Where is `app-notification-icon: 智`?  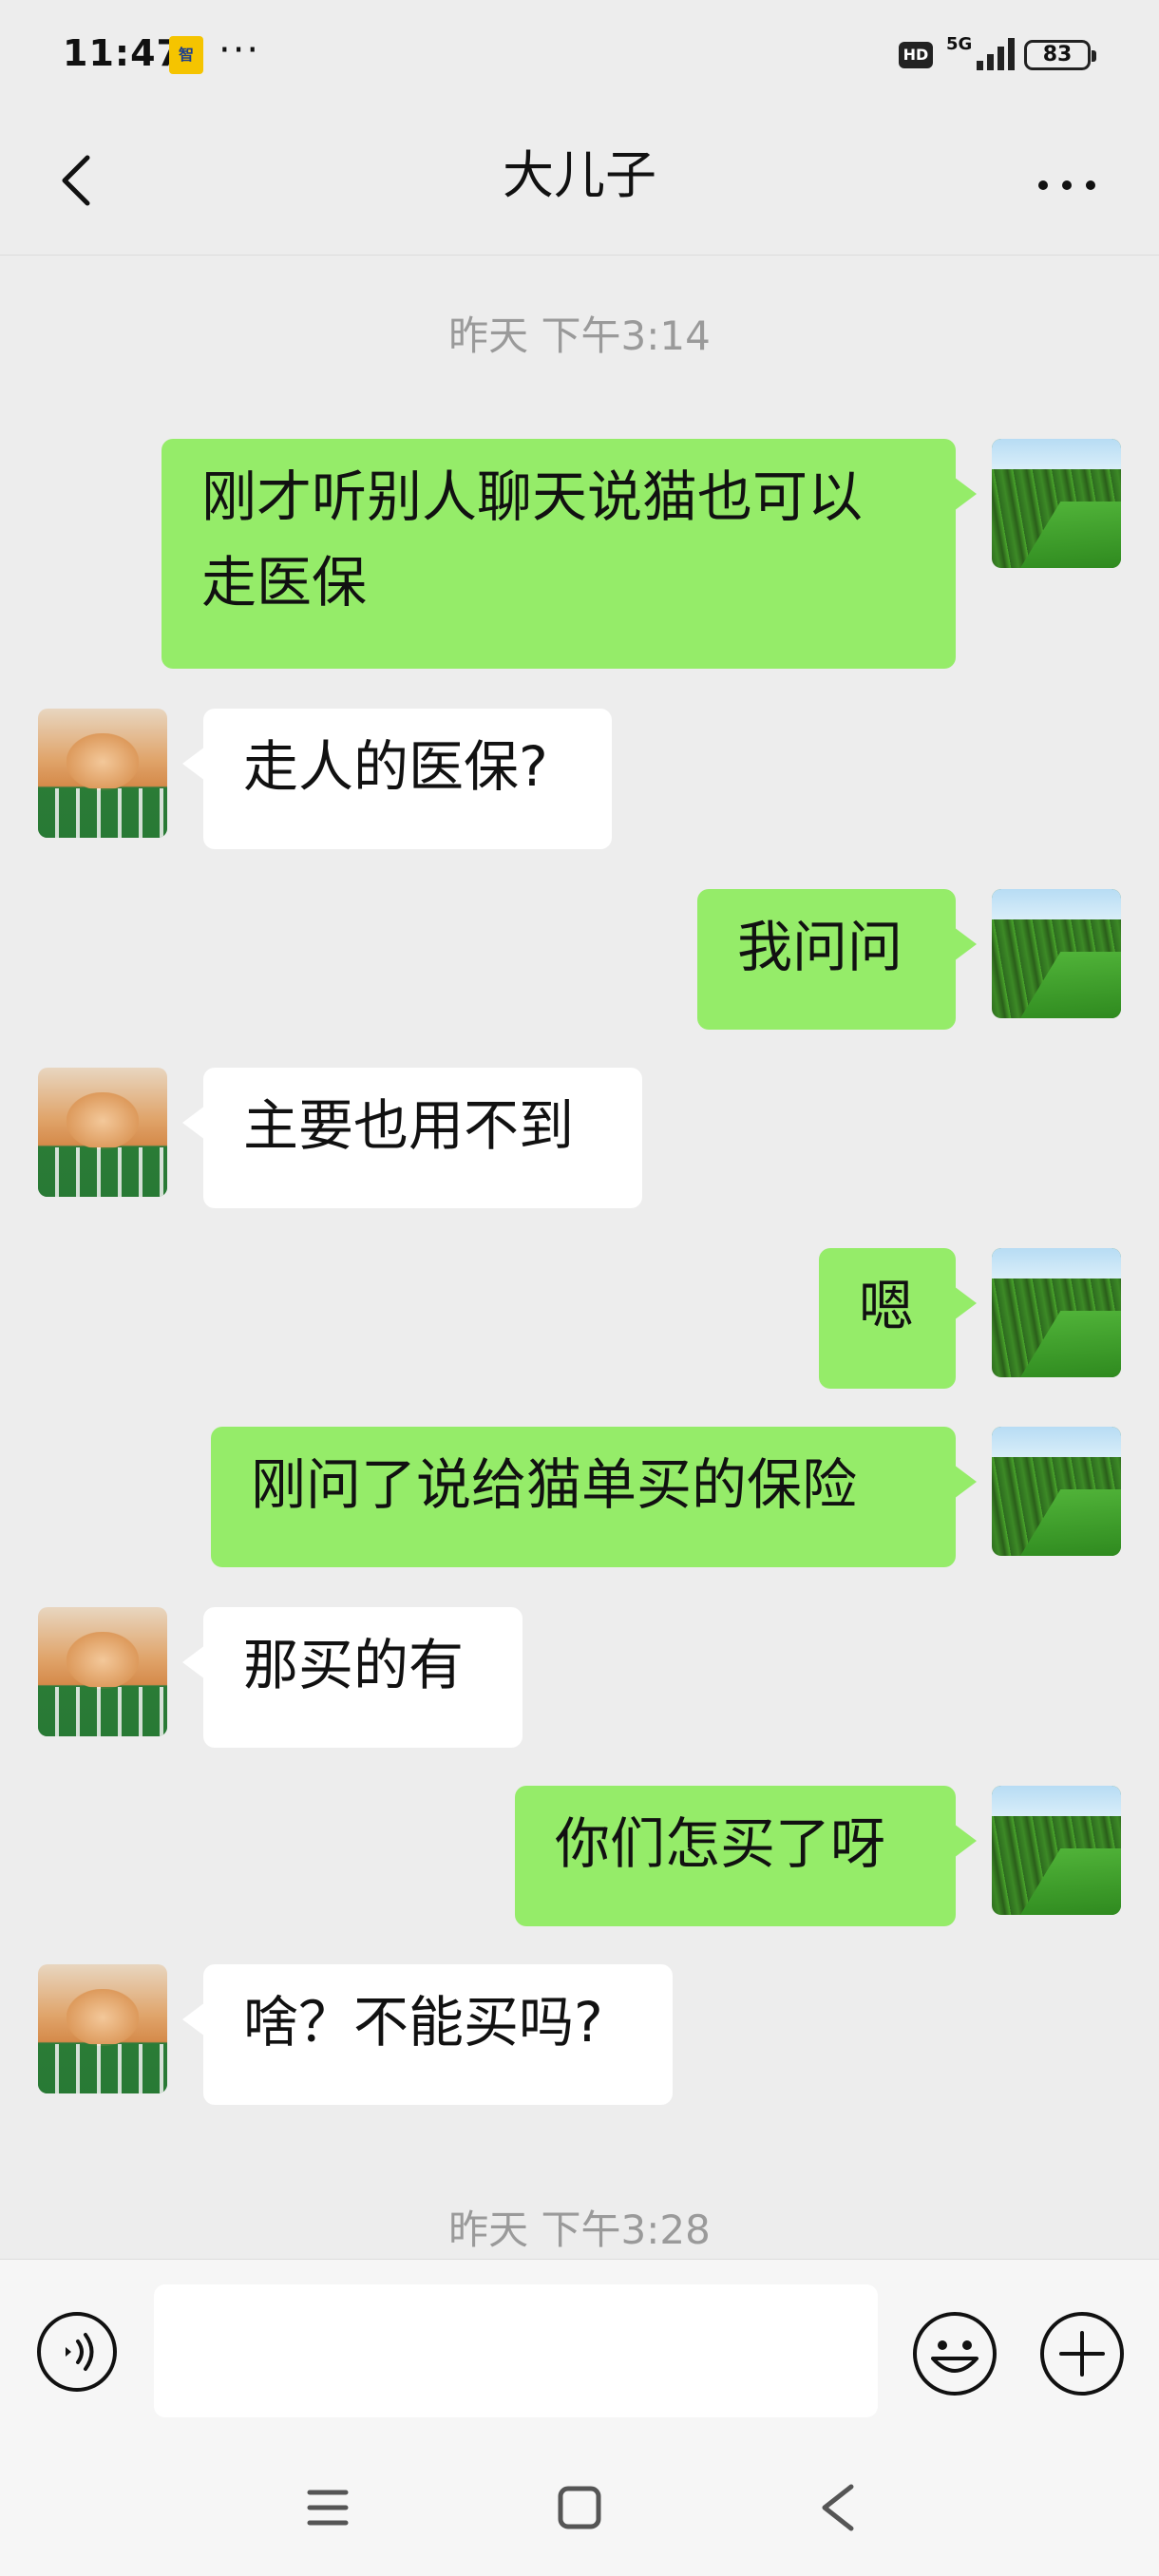 app-notification-icon: 智 is located at coordinates (186, 55).